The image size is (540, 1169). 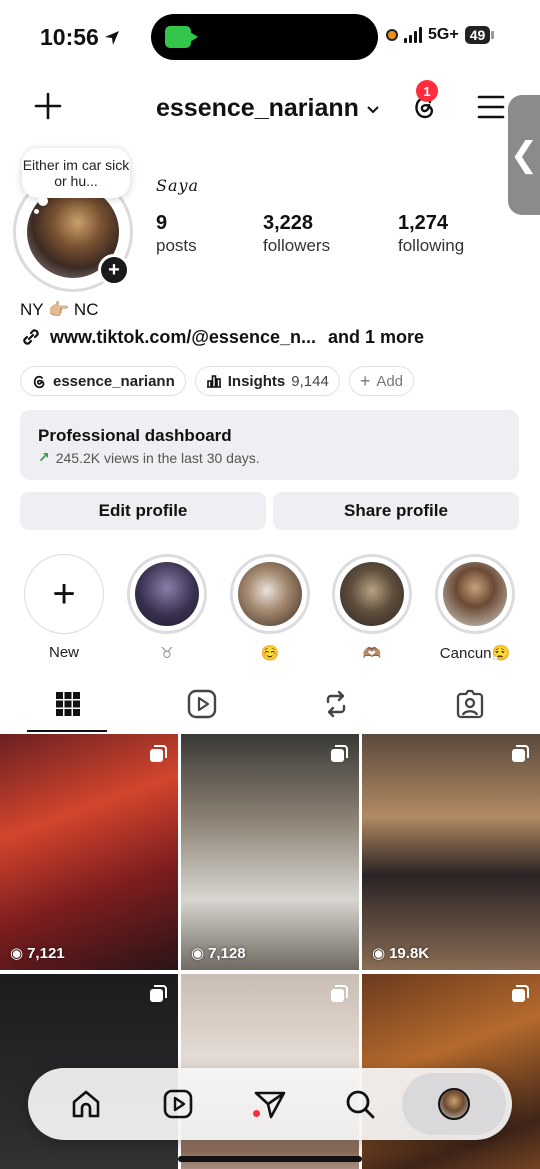 I want to click on highlight-label: New, so click(x=63, y=652).